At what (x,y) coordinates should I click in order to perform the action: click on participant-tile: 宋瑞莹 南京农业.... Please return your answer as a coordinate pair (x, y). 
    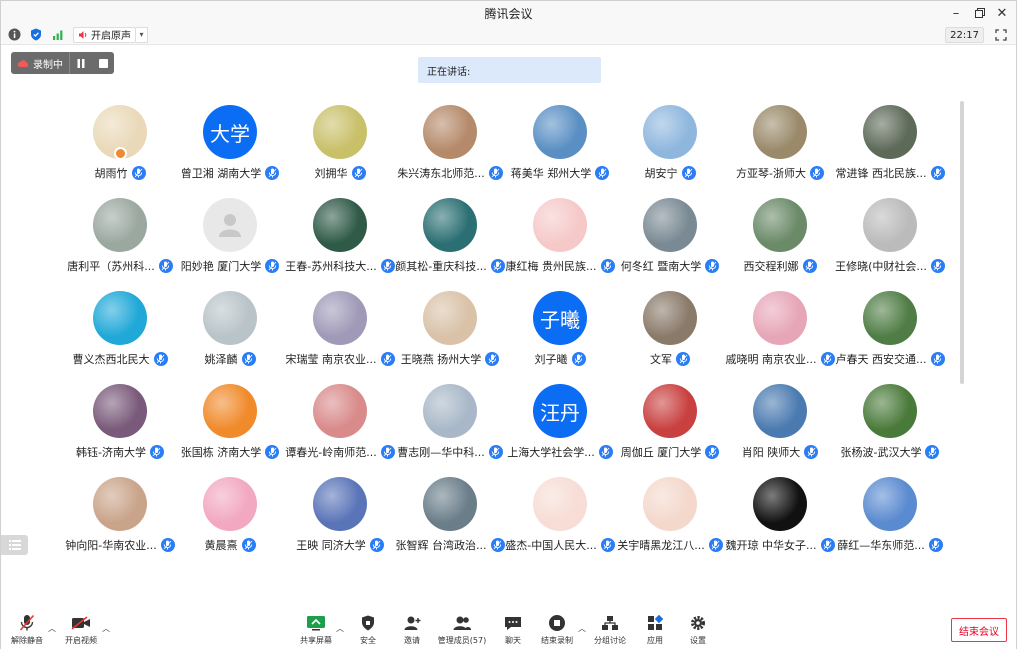
    Looking at the image, I should click on (340, 333).